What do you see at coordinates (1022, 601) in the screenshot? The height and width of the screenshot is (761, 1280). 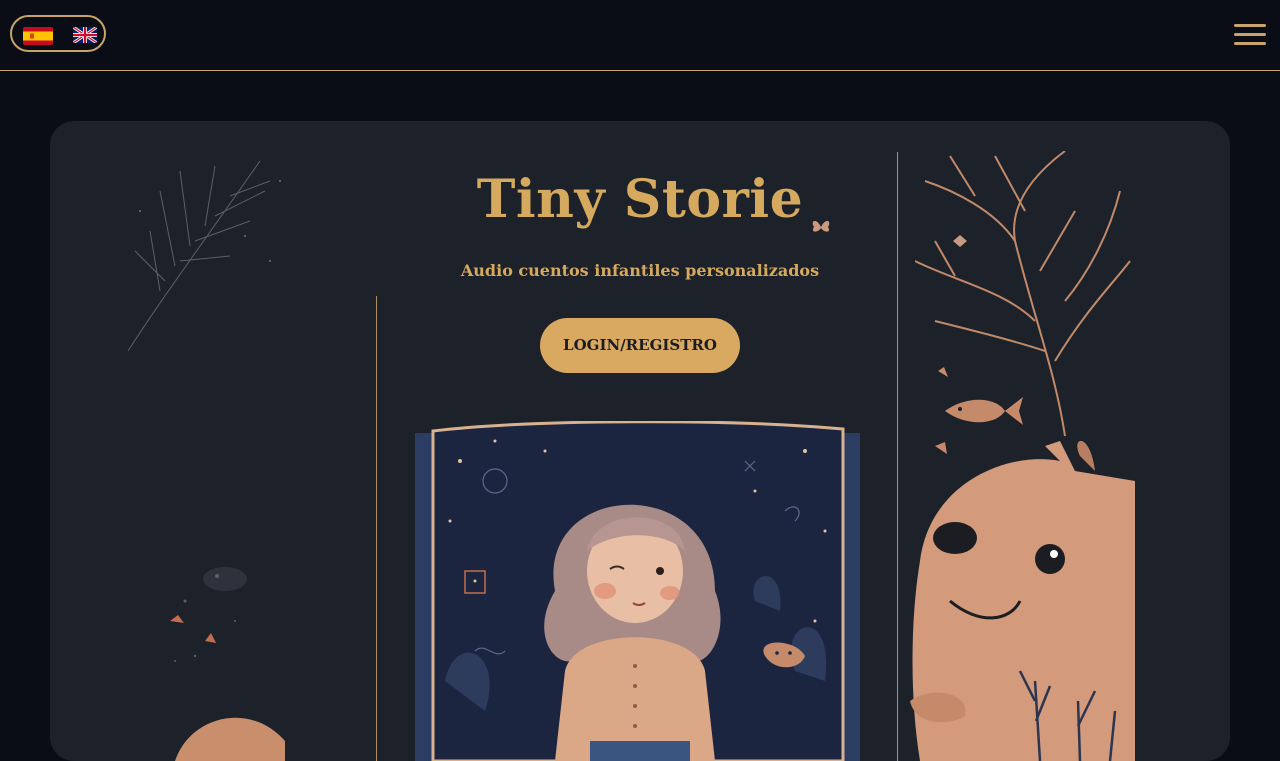 I see `bear-cub-illustration` at bounding box center [1022, 601].